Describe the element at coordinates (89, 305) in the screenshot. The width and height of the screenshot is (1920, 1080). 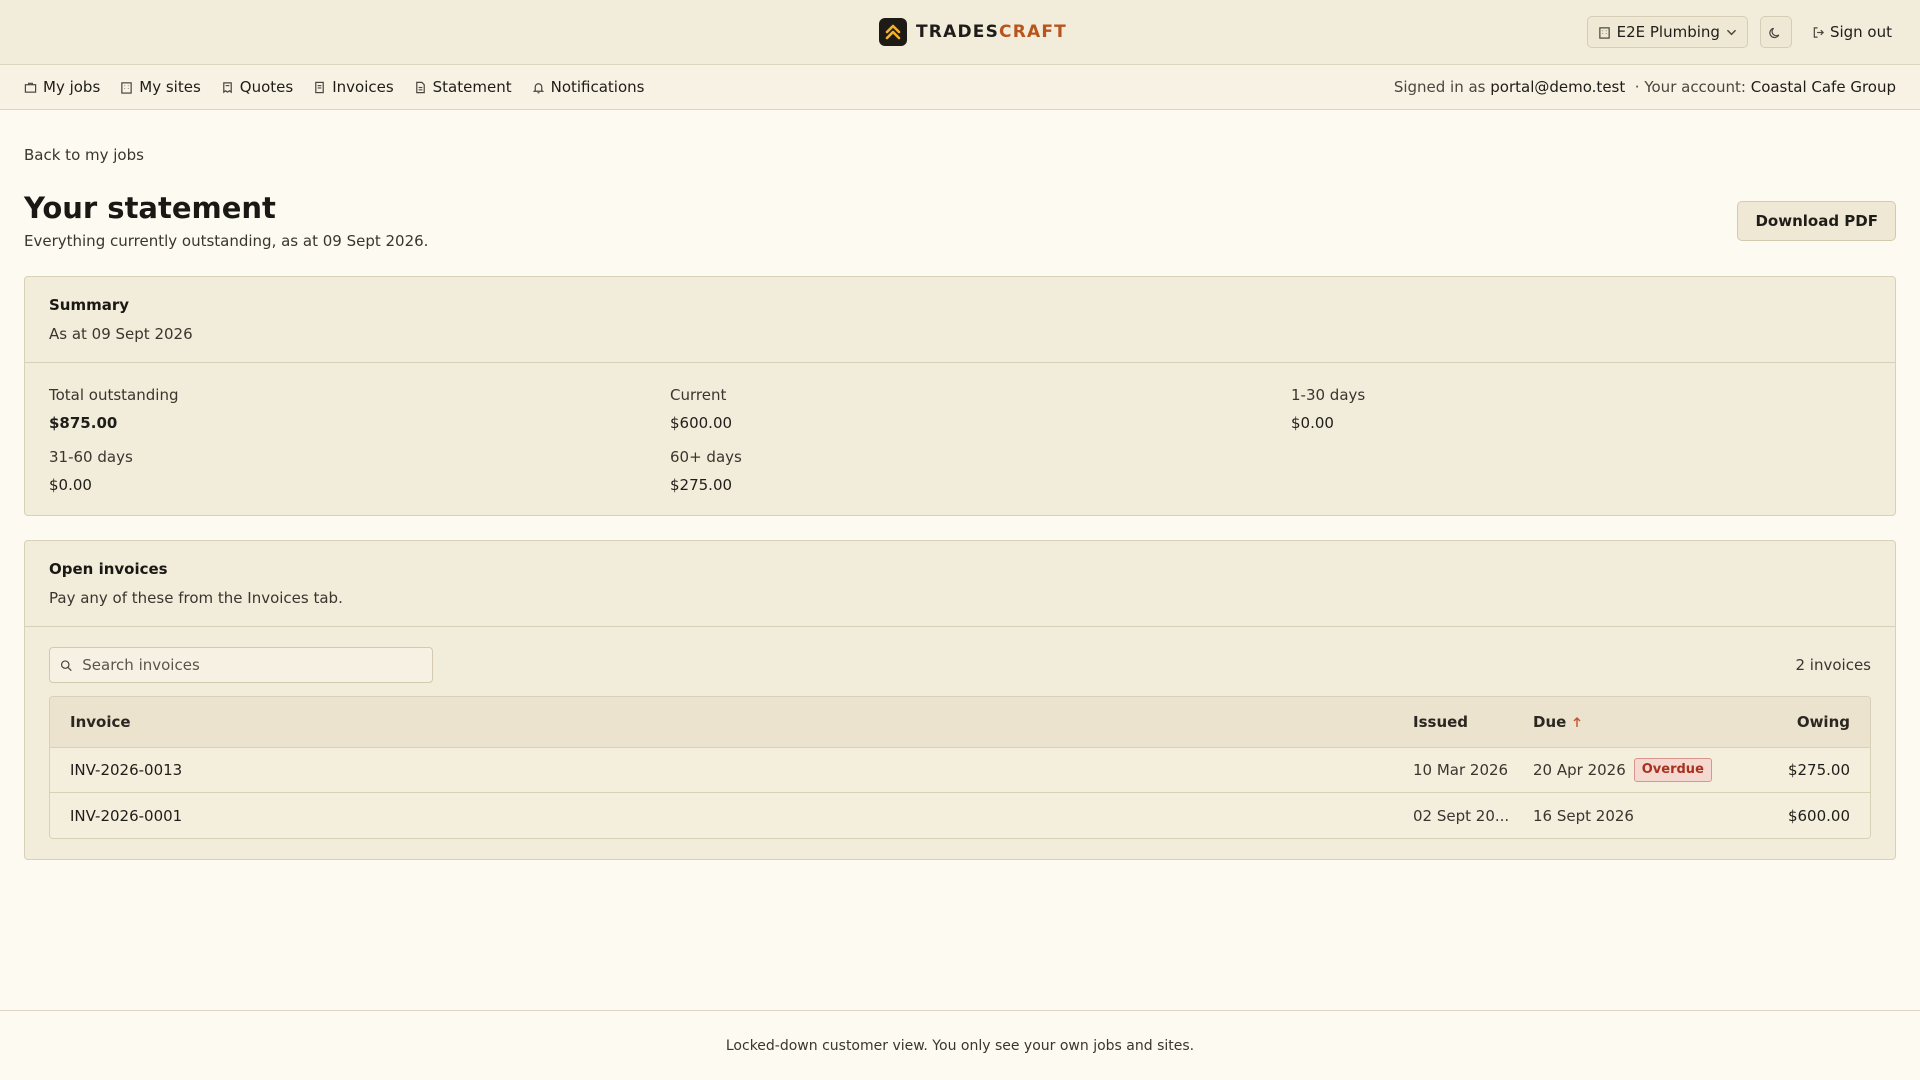
I see `summary-title: Summary` at that location.